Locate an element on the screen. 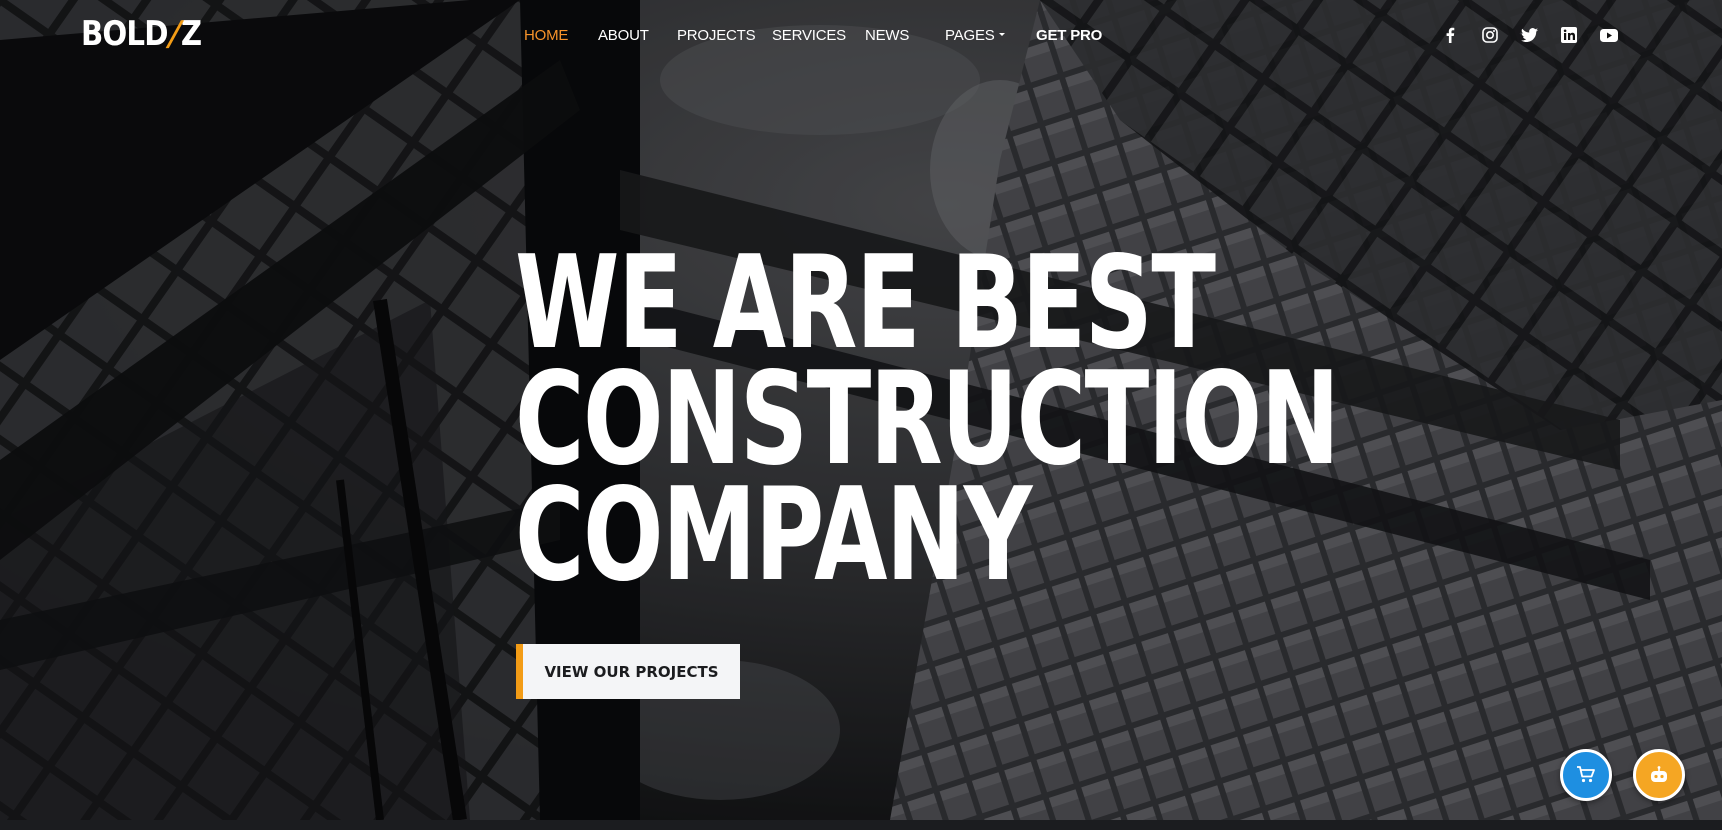 The width and height of the screenshot is (1722, 830). youtube-icon is located at coordinates (1609, 35).